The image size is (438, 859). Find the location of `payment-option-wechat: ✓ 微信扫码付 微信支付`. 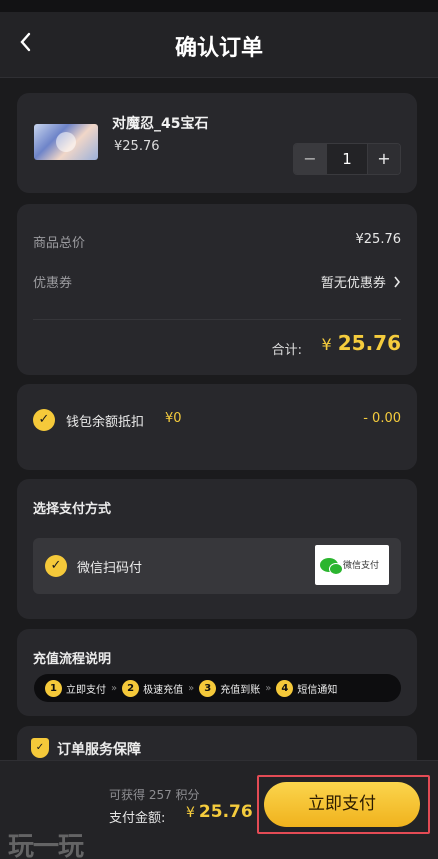

payment-option-wechat: ✓ 微信扫码付 微信支付 is located at coordinates (217, 566).